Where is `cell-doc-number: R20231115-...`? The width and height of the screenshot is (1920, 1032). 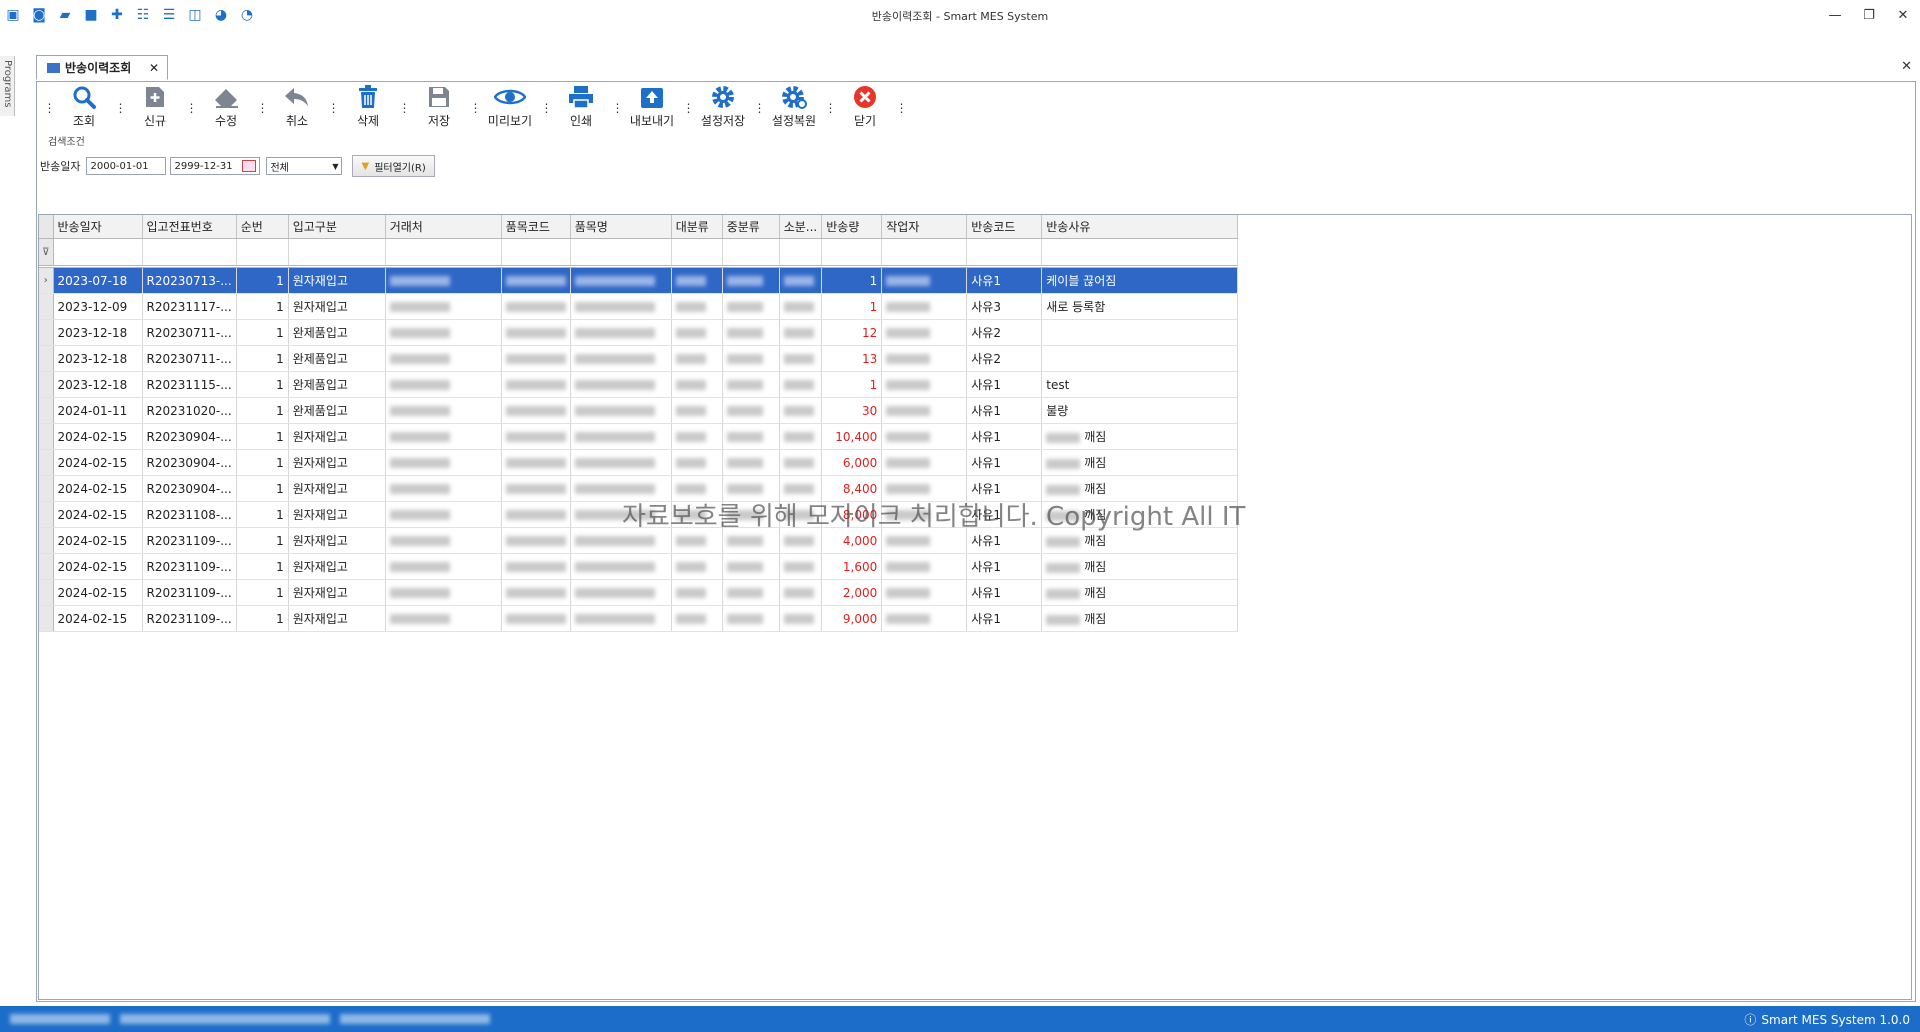 cell-doc-number: R20231115-... is located at coordinates (189, 384).